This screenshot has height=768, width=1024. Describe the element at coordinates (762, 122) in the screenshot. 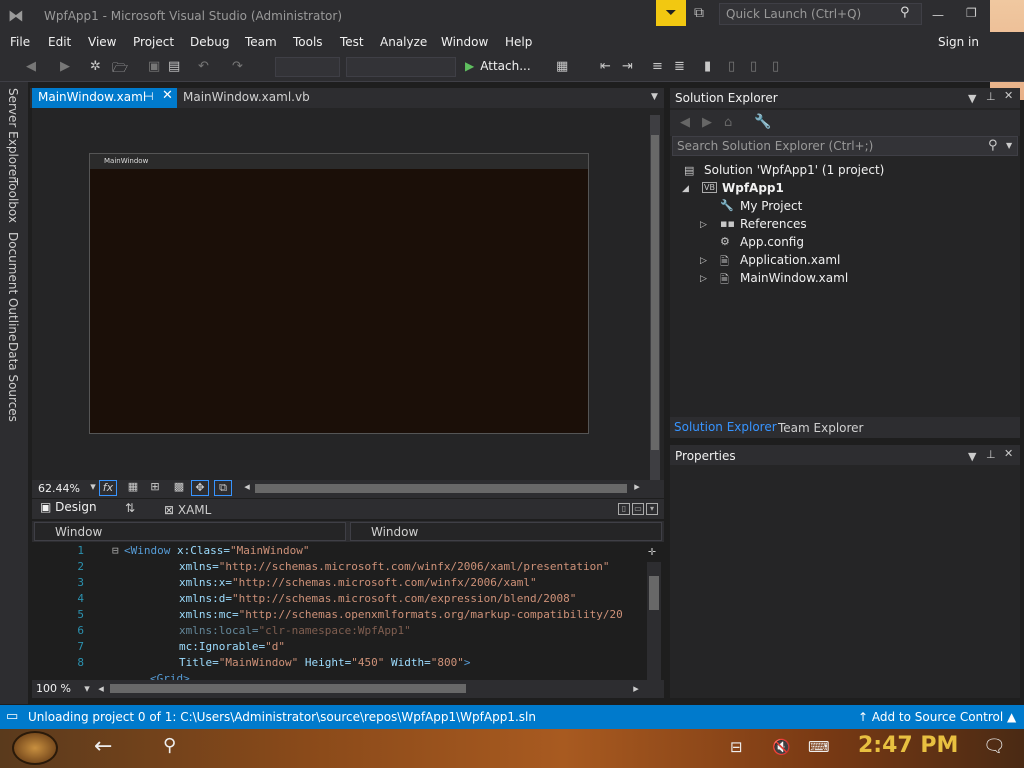

I see `wrench-icon: 🔧` at that location.